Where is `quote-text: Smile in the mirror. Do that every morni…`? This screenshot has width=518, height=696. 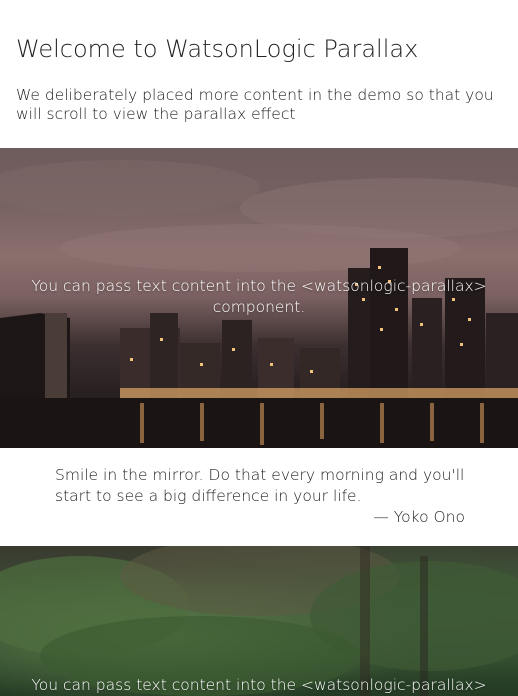 quote-text: Smile in the mirror. Do that every morni… is located at coordinates (260, 485).